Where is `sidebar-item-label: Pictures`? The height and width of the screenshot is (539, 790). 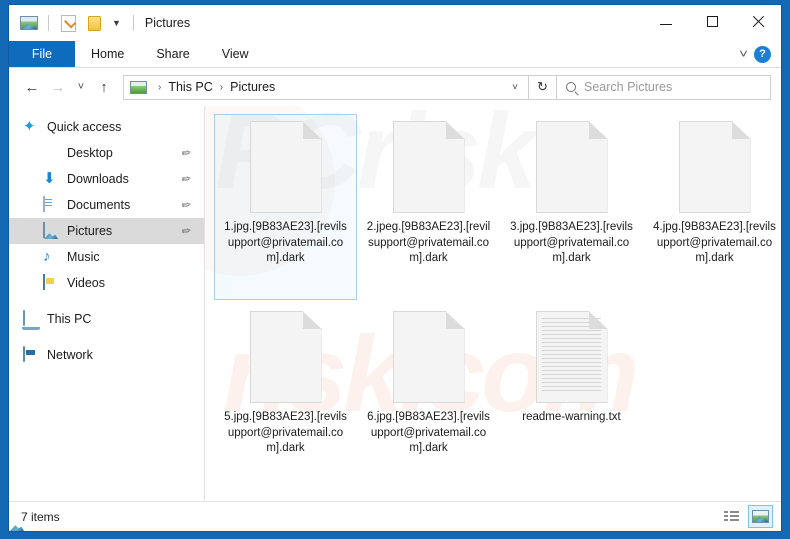 sidebar-item-label: Pictures is located at coordinates (90, 231).